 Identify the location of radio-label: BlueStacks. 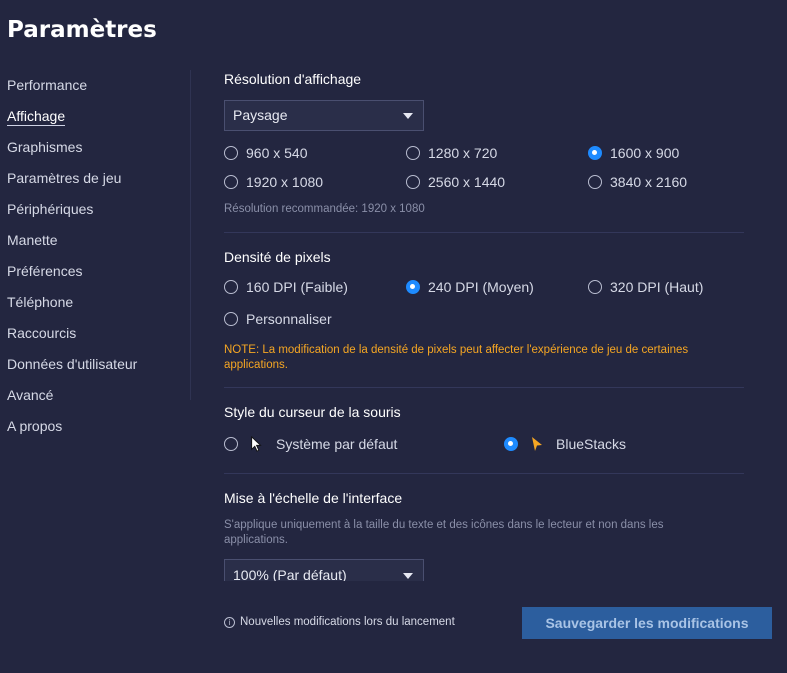
(591, 444).